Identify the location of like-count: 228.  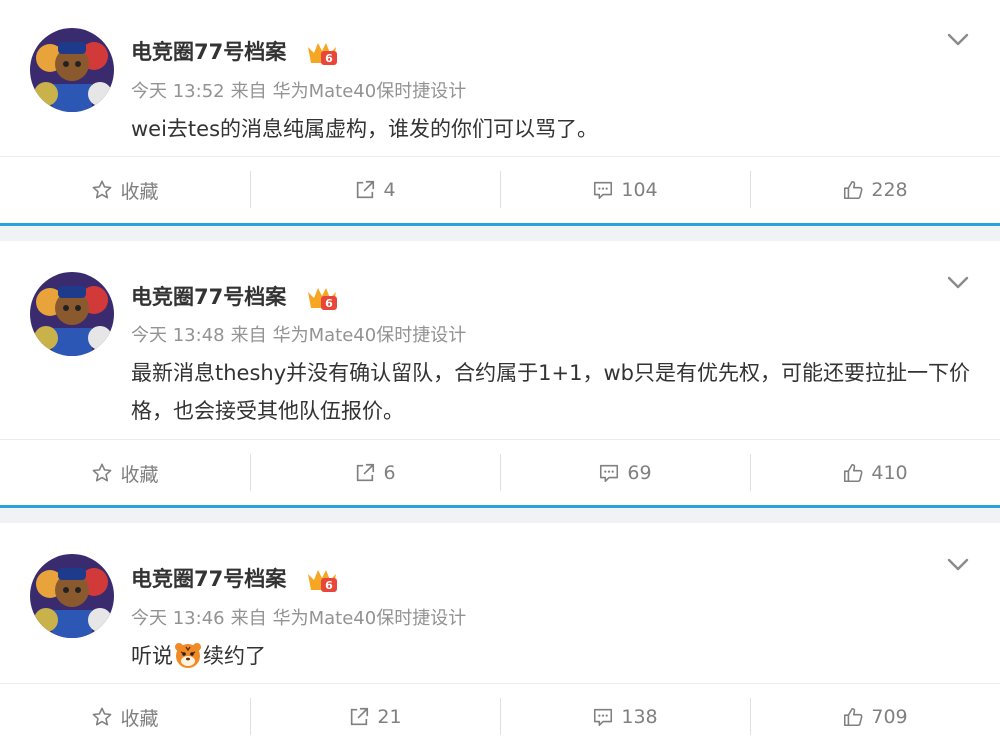
(889, 190).